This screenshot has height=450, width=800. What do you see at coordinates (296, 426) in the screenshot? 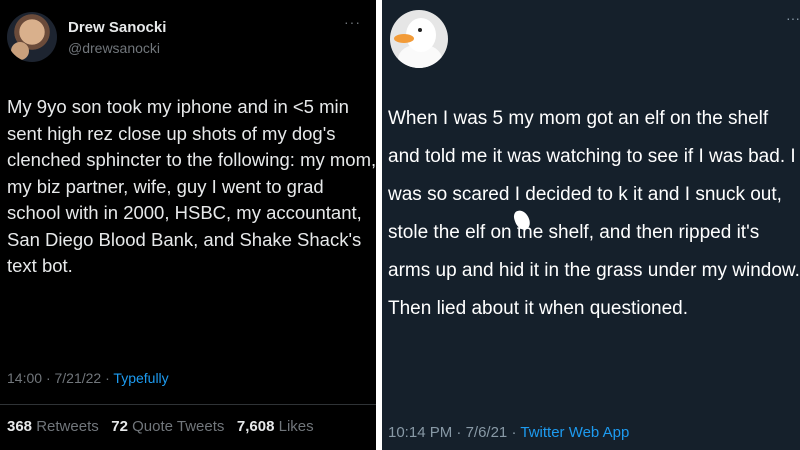
I see `likes-label: Likes` at bounding box center [296, 426].